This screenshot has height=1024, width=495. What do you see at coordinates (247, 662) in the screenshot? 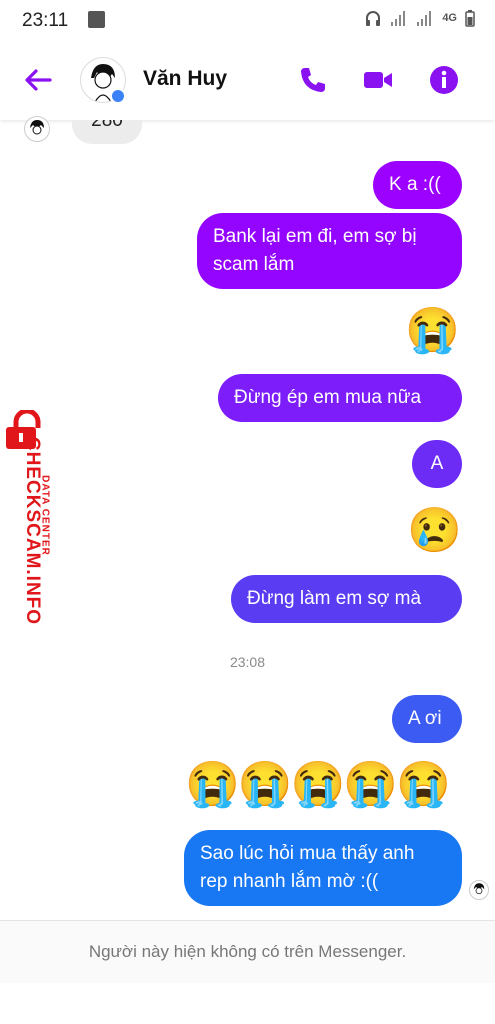
I see `message-timestamp: 23:08` at bounding box center [247, 662].